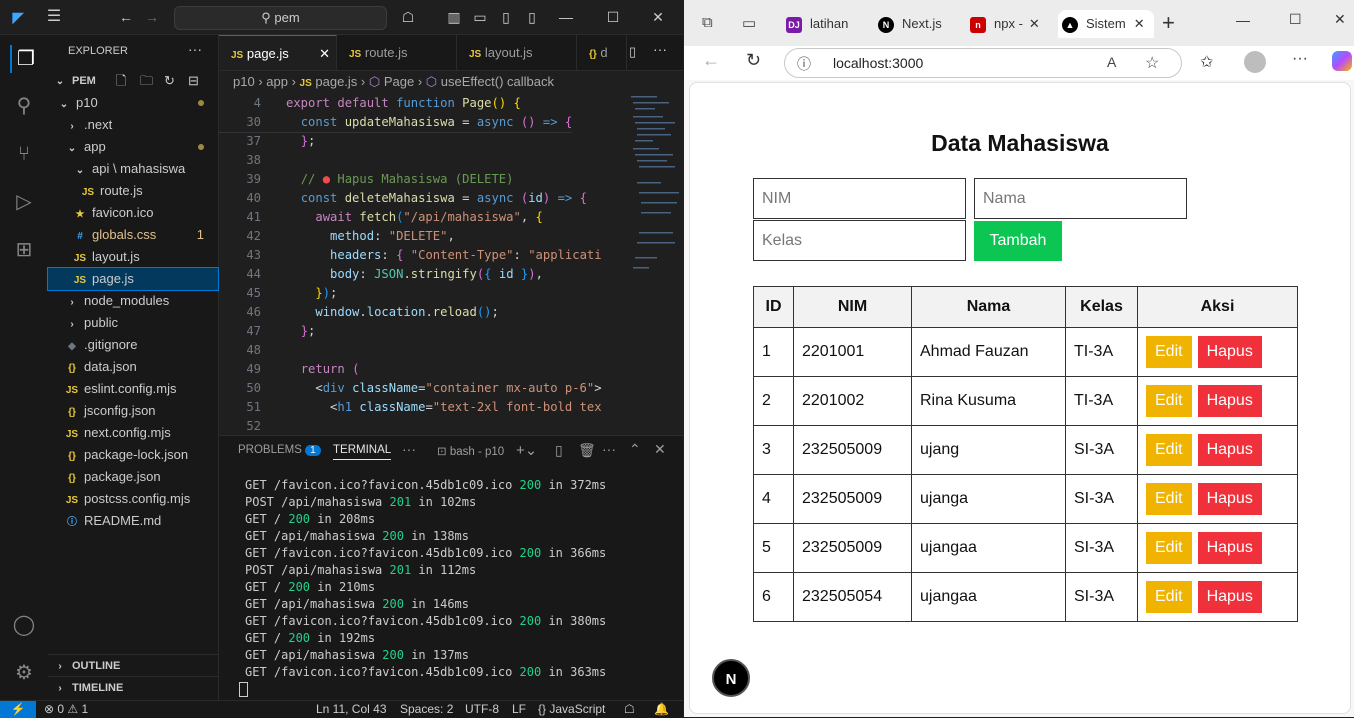 The width and height of the screenshot is (1354, 718). What do you see at coordinates (829, 24) in the screenshot?
I see `browser-tab: DJ latihan` at bounding box center [829, 24].